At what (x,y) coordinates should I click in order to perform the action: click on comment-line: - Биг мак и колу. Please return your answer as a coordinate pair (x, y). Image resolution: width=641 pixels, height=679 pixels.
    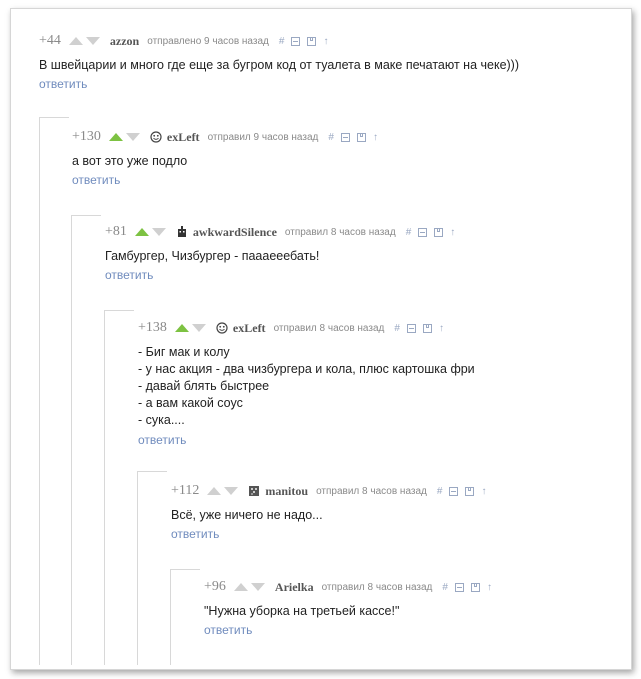
    Looking at the image, I should click on (184, 352).